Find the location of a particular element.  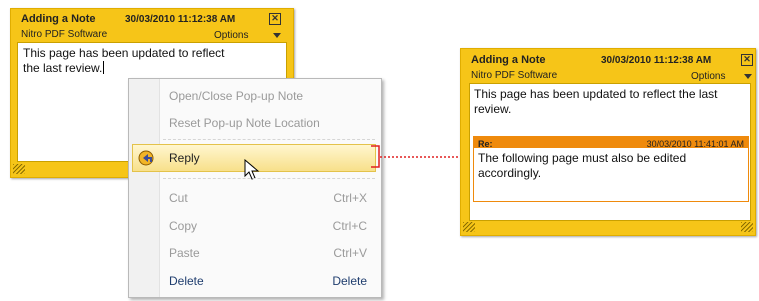

reply-body-line: accordingly. is located at coordinates (510, 173).